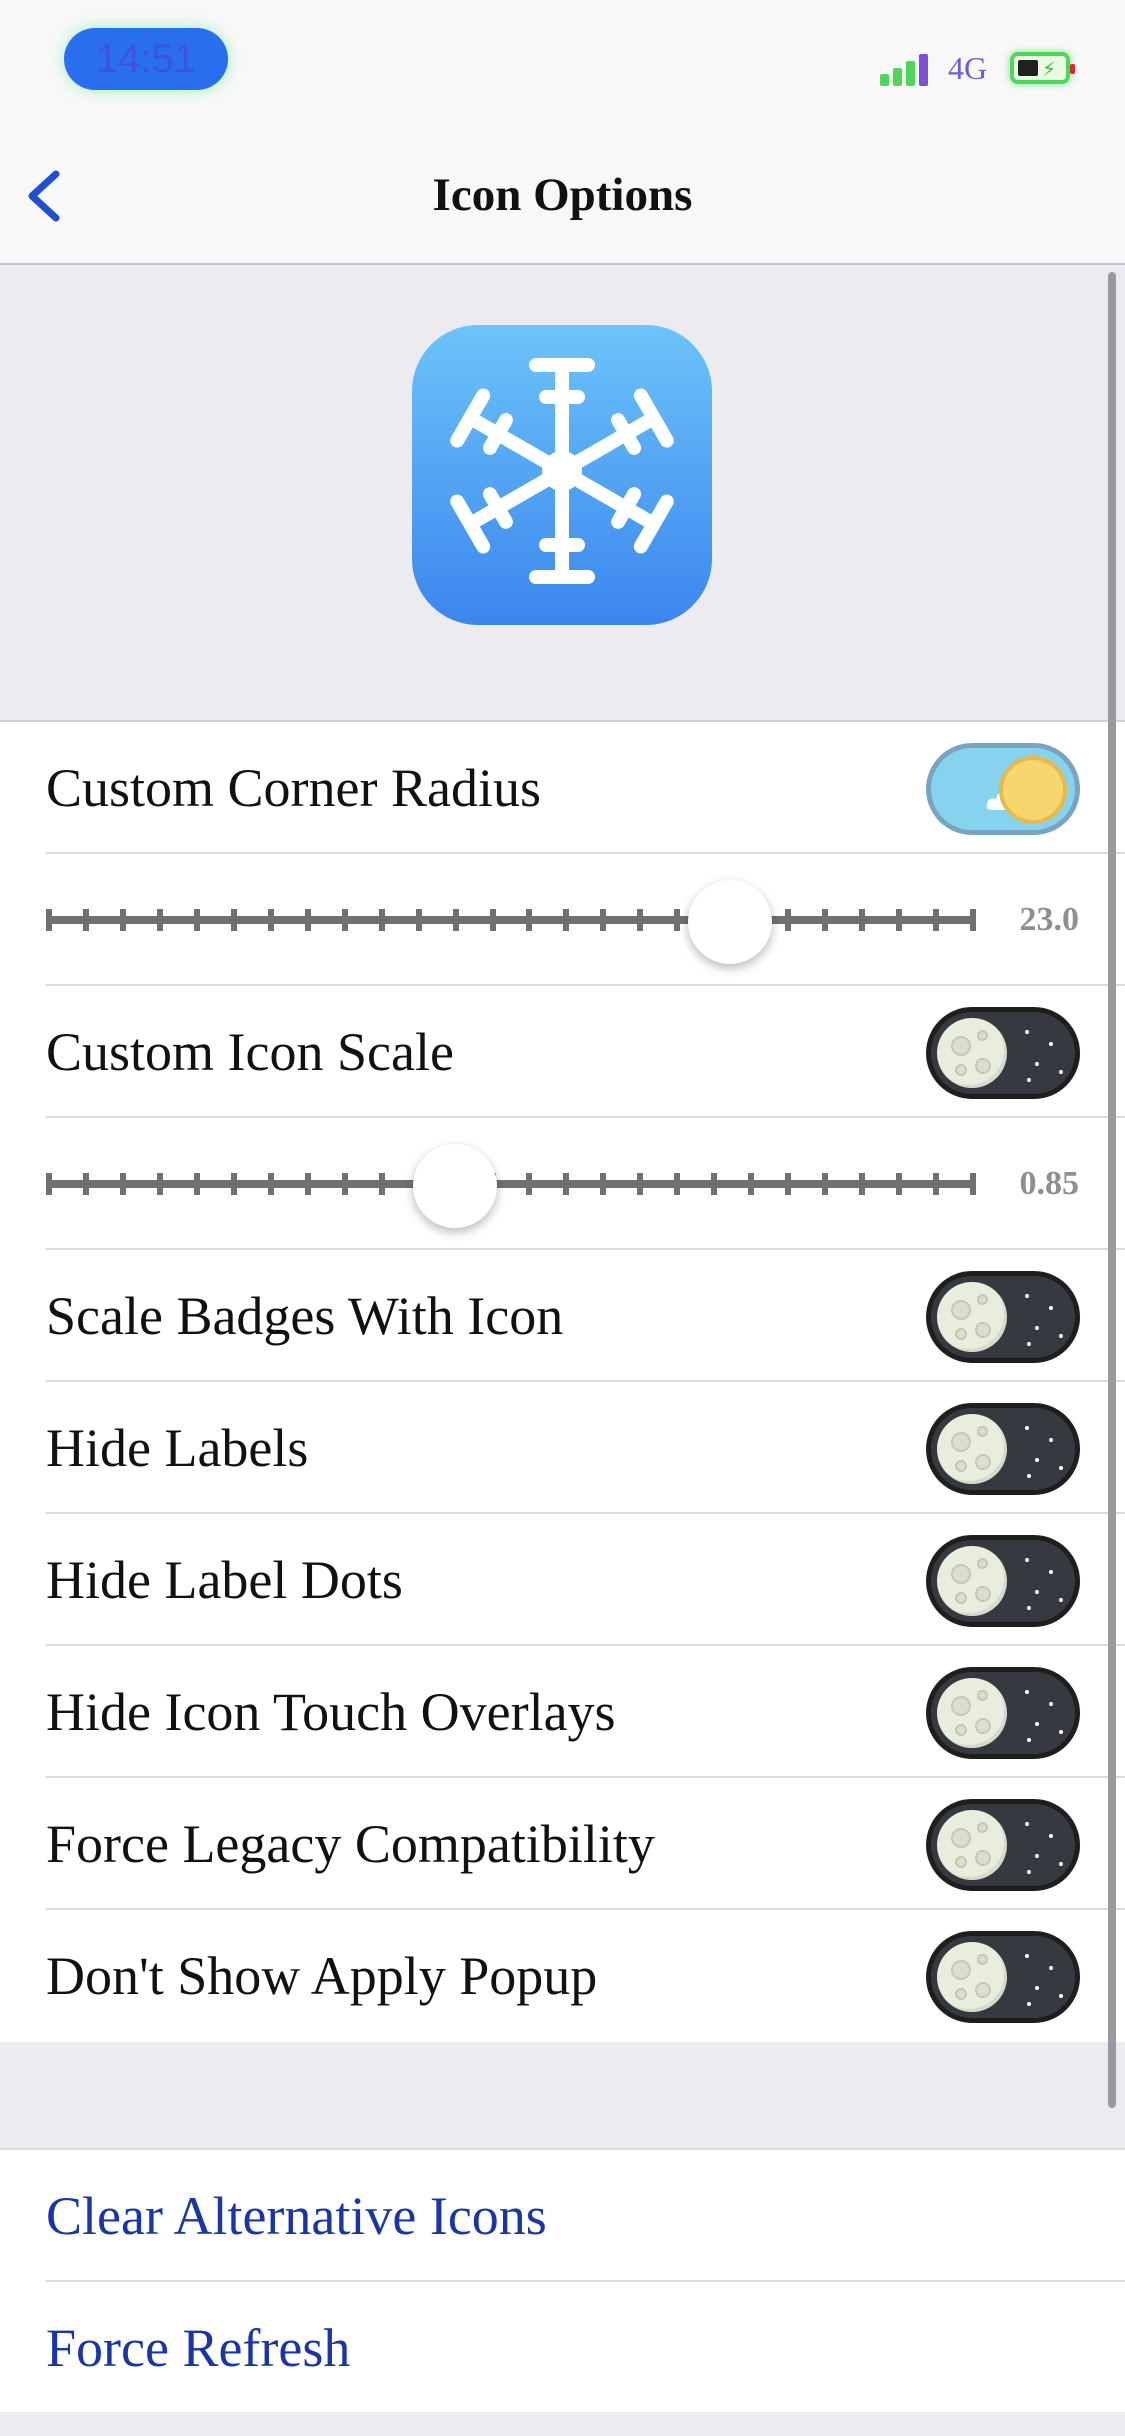 The width and height of the screenshot is (1125, 2436). Describe the element at coordinates (511, 920) in the screenshot. I see `corner-radius-slider` at that location.